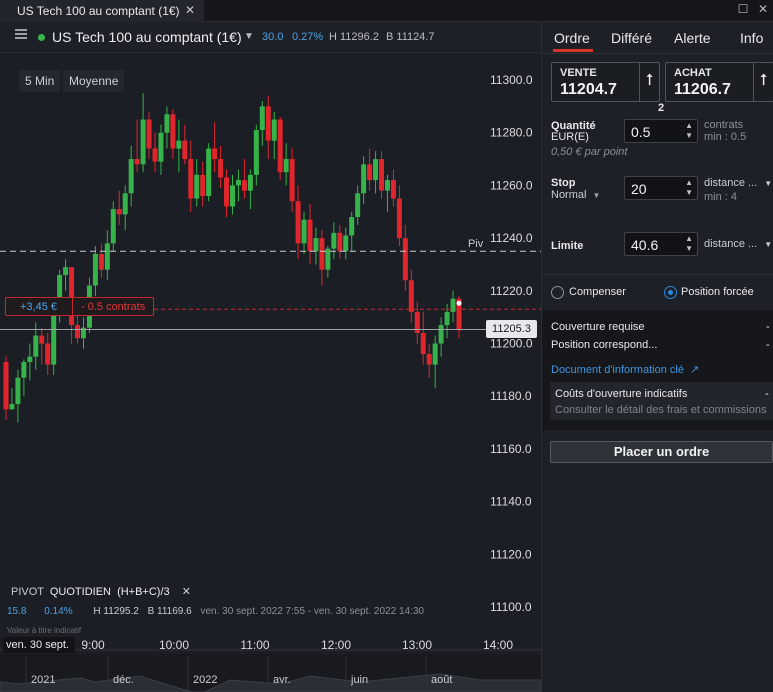 Image resolution: width=773 pixels, height=692 pixels. What do you see at coordinates (417, 645) in the screenshot?
I see `x-tick-label: 13:00` at bounding box center [417, 645].